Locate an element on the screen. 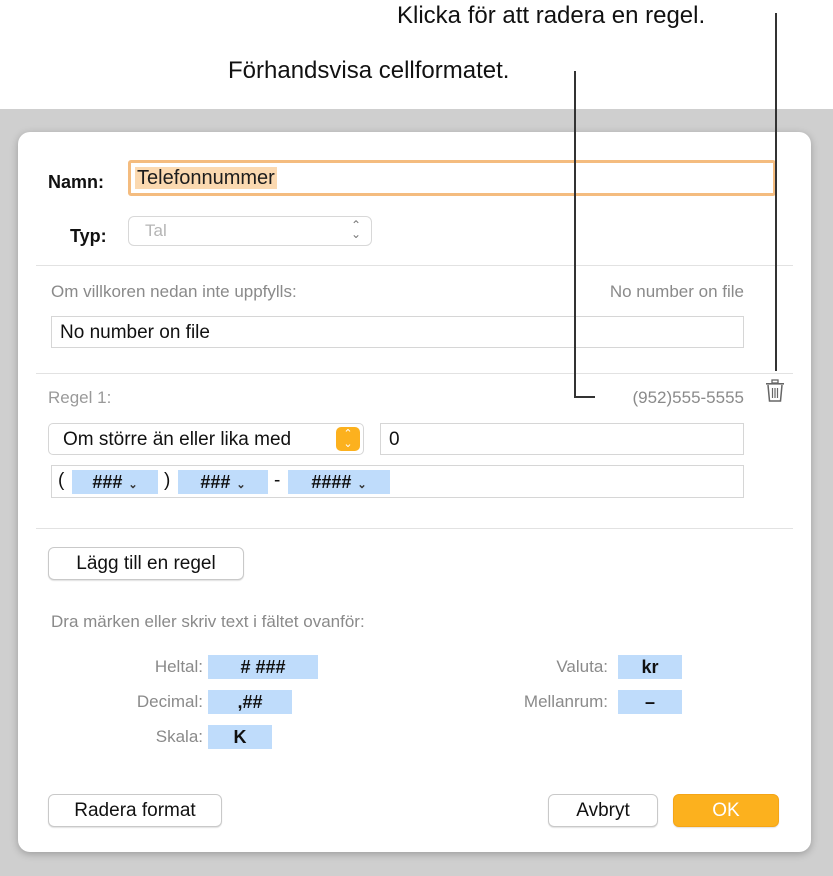  token-integer: # ### is located at coordinates (263, 667).